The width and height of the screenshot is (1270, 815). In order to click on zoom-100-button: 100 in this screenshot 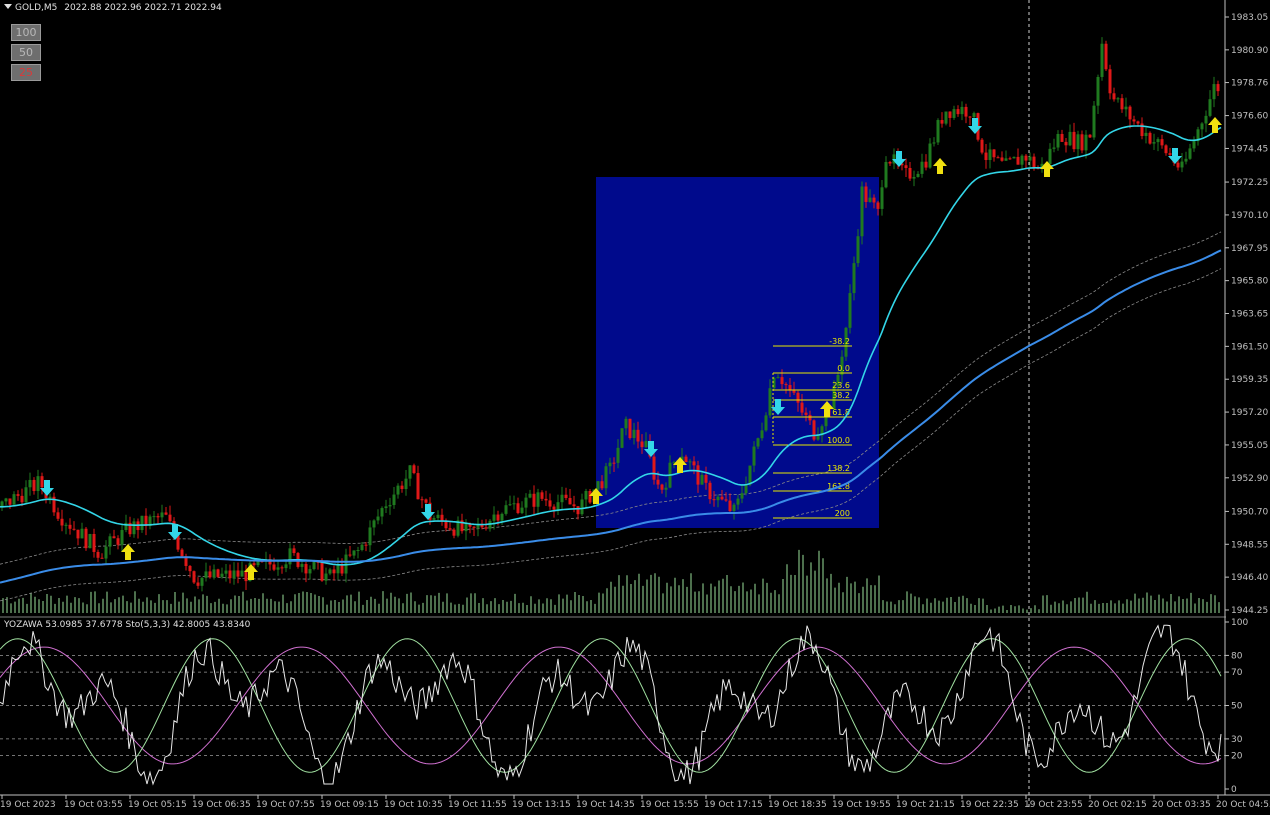, I will do `click(26, 32)`.